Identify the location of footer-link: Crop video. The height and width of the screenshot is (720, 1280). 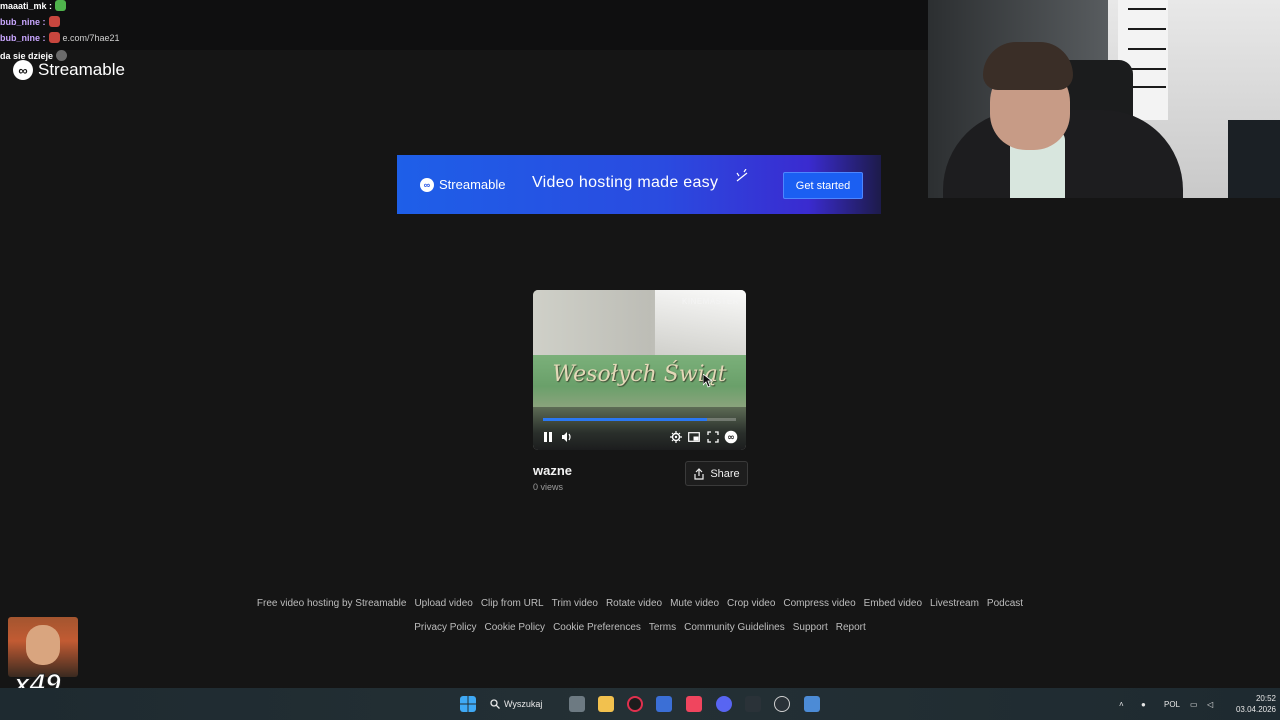
(751, 603).